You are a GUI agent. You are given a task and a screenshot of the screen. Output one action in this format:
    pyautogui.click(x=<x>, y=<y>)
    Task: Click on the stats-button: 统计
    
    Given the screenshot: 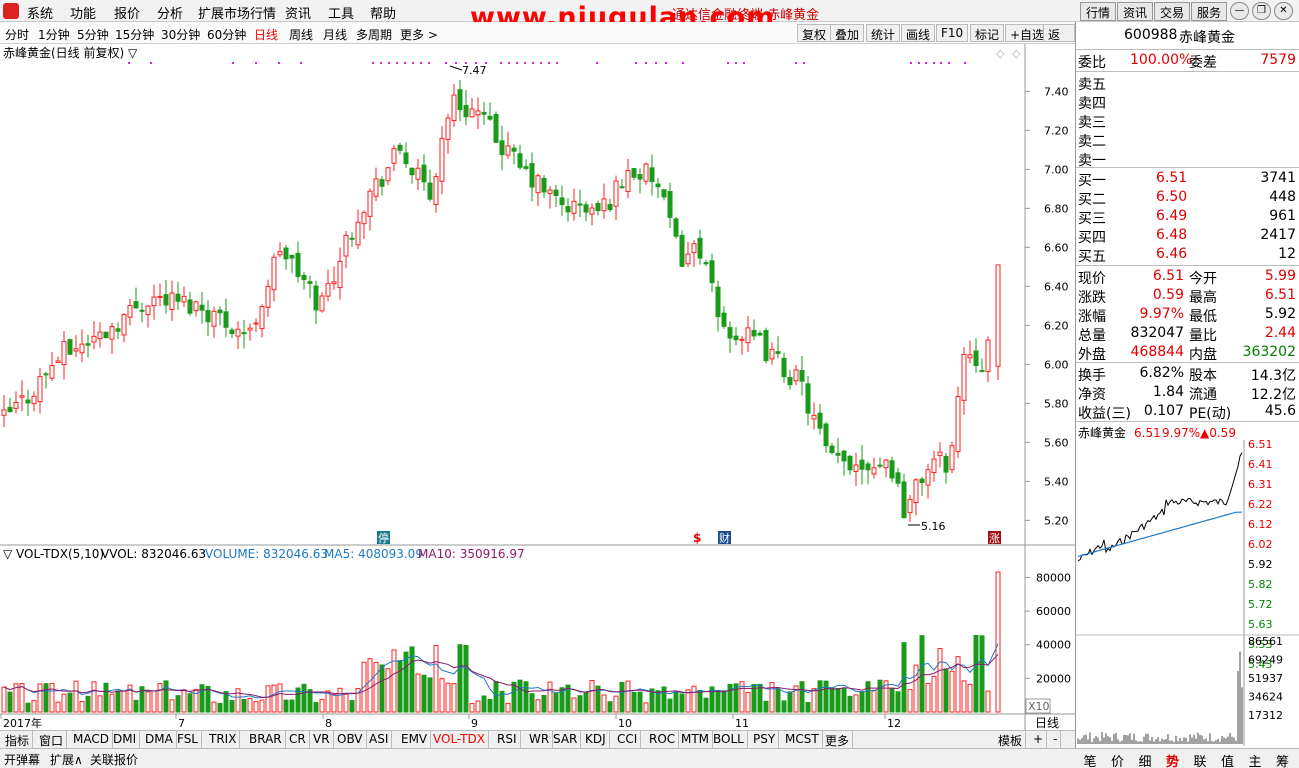 What is the action you would take?
    pyautogui.click(x=883, y=33)
    